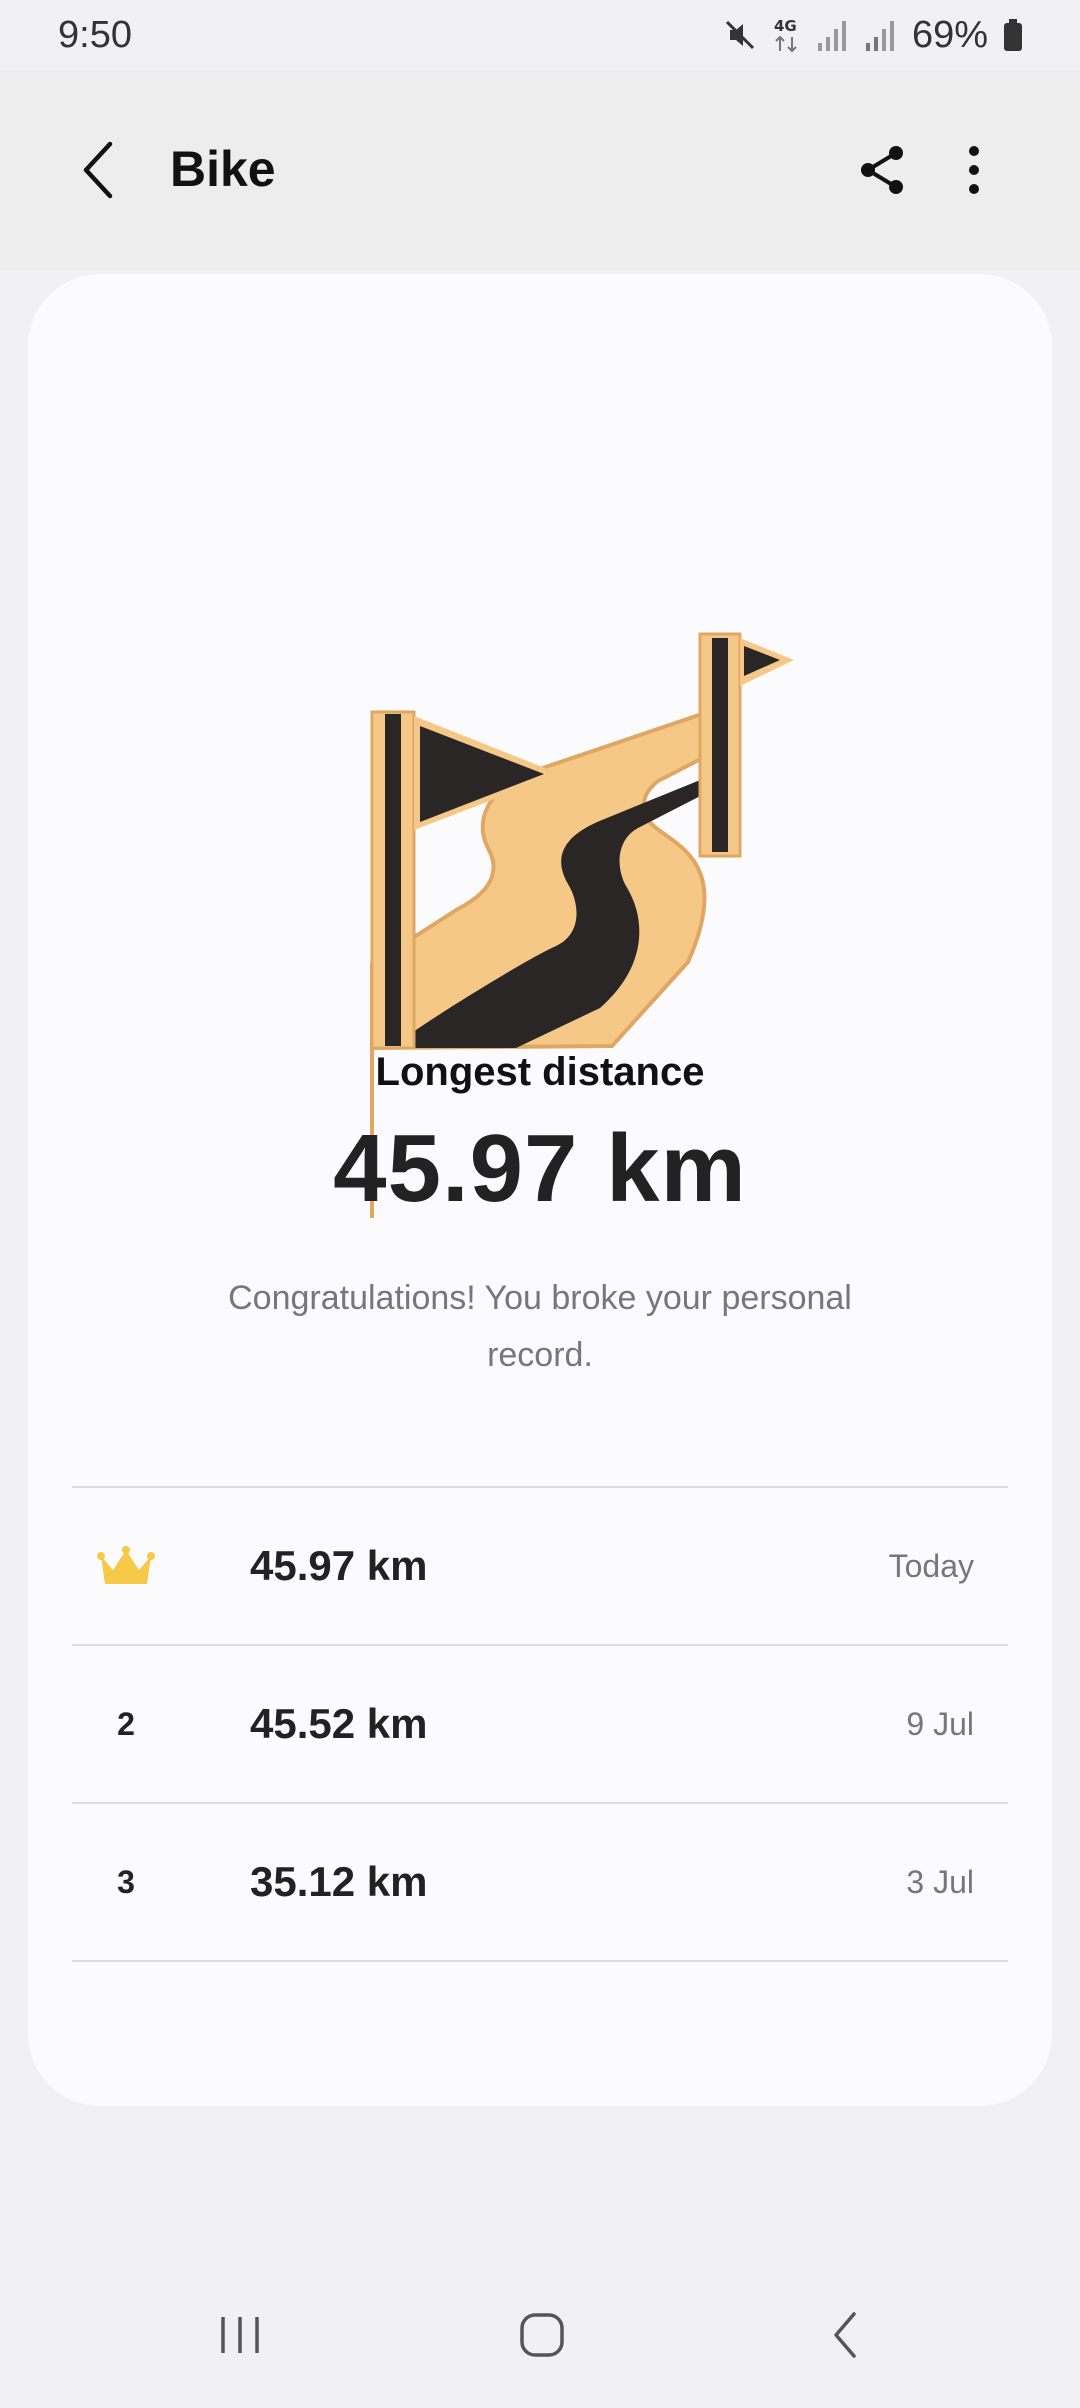  I want to click on app-bar: Bike, so click(540, 170).